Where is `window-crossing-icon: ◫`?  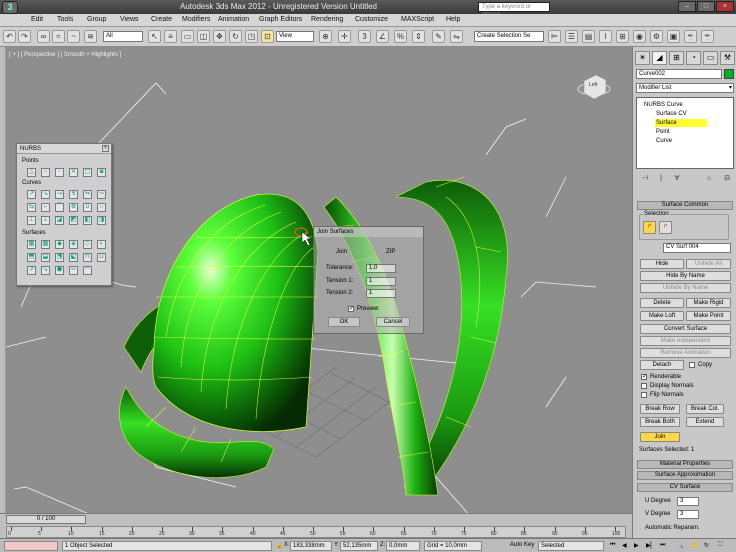 window-crossing-icon: ◫ is located at coordinates (203, 36).